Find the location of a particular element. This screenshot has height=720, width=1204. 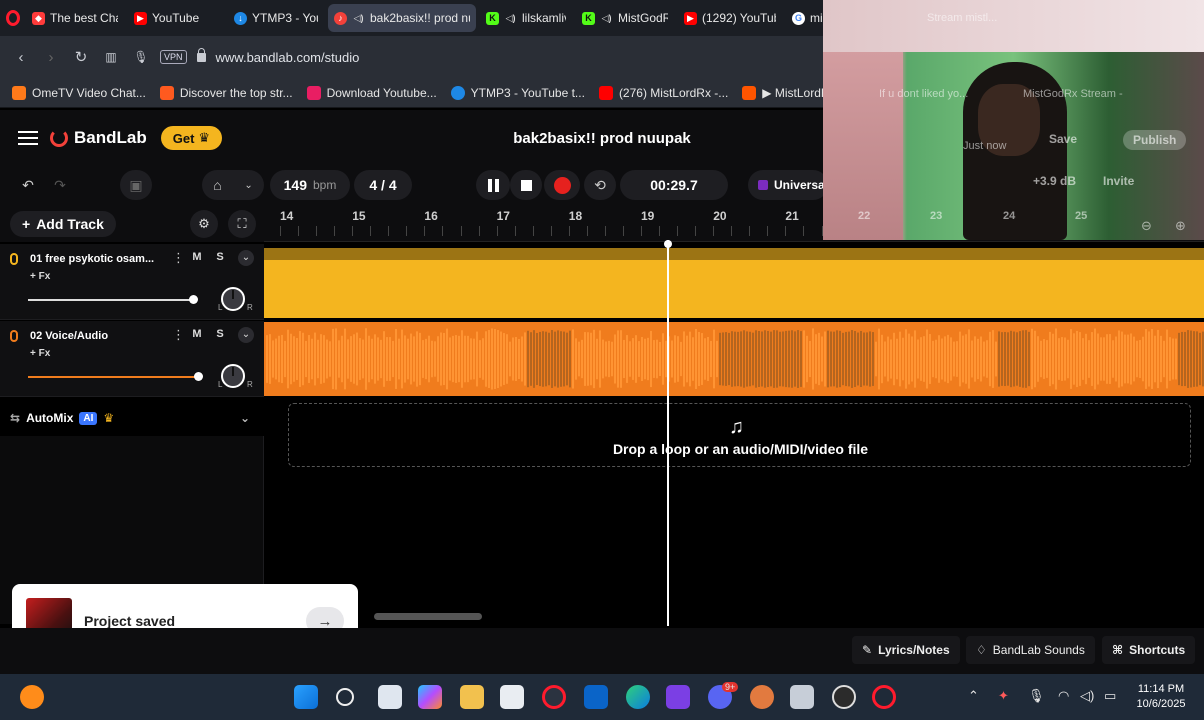

horizontal-scrollbar is located at coordinates (428, 616).